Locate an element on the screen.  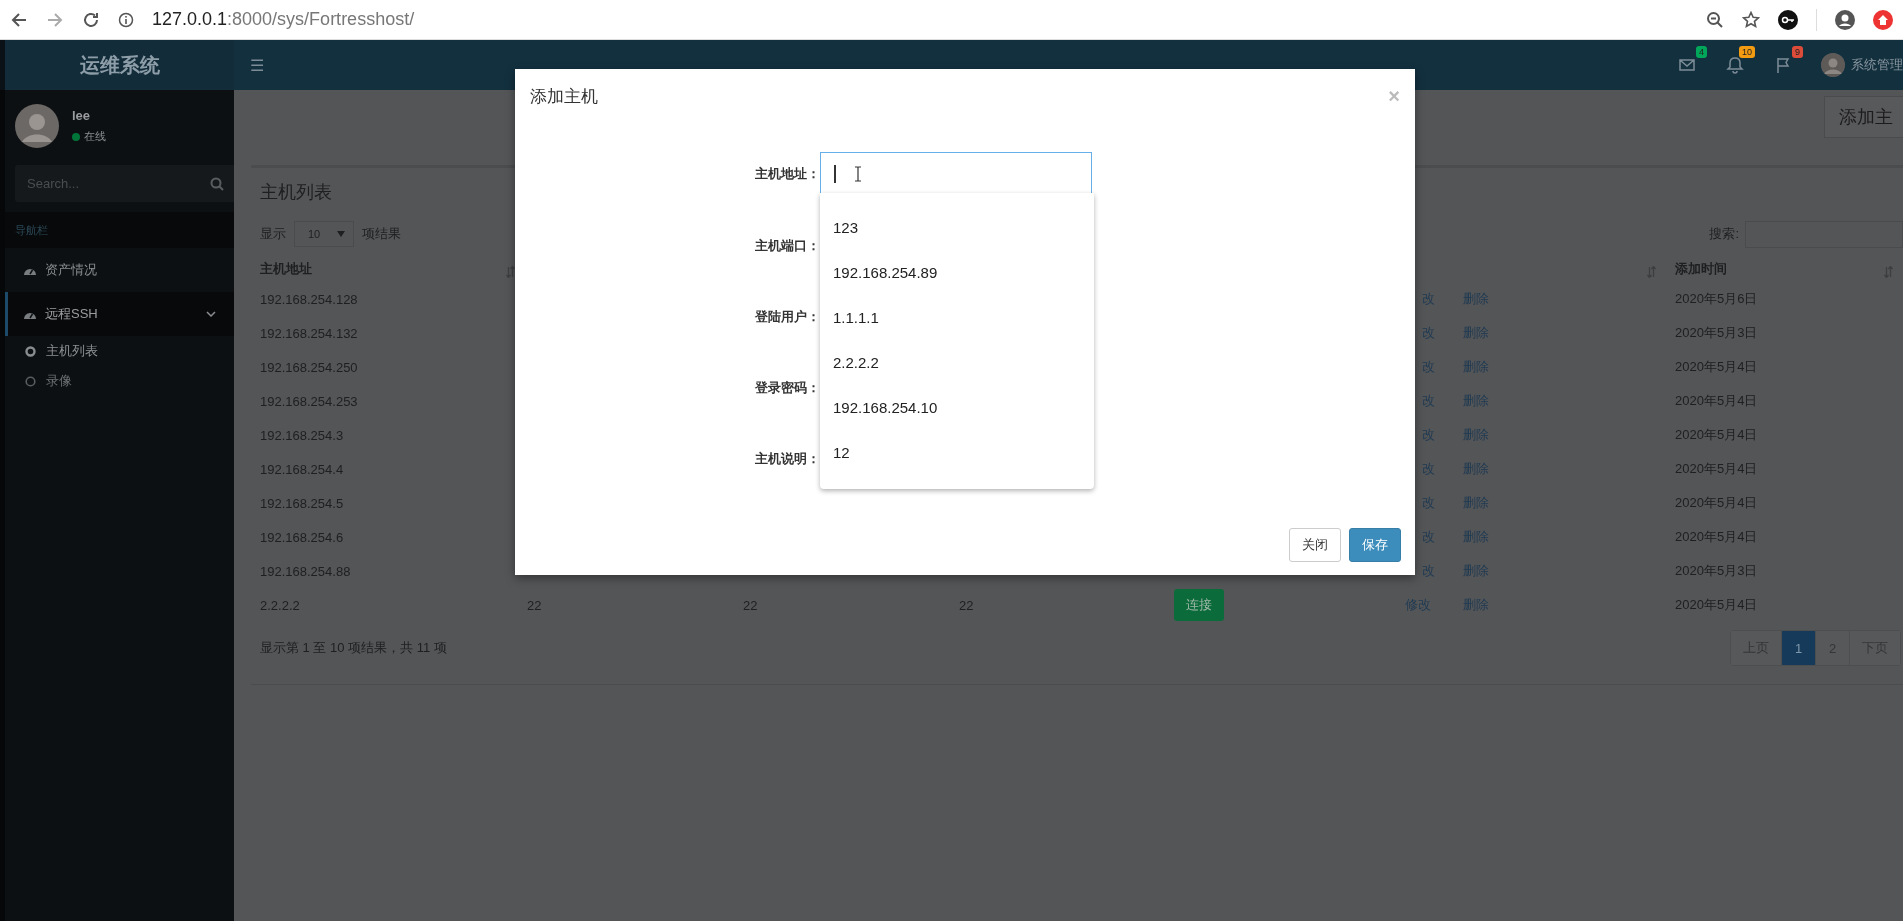
connect-button: 连接 is located at coordinates (1199, 605).